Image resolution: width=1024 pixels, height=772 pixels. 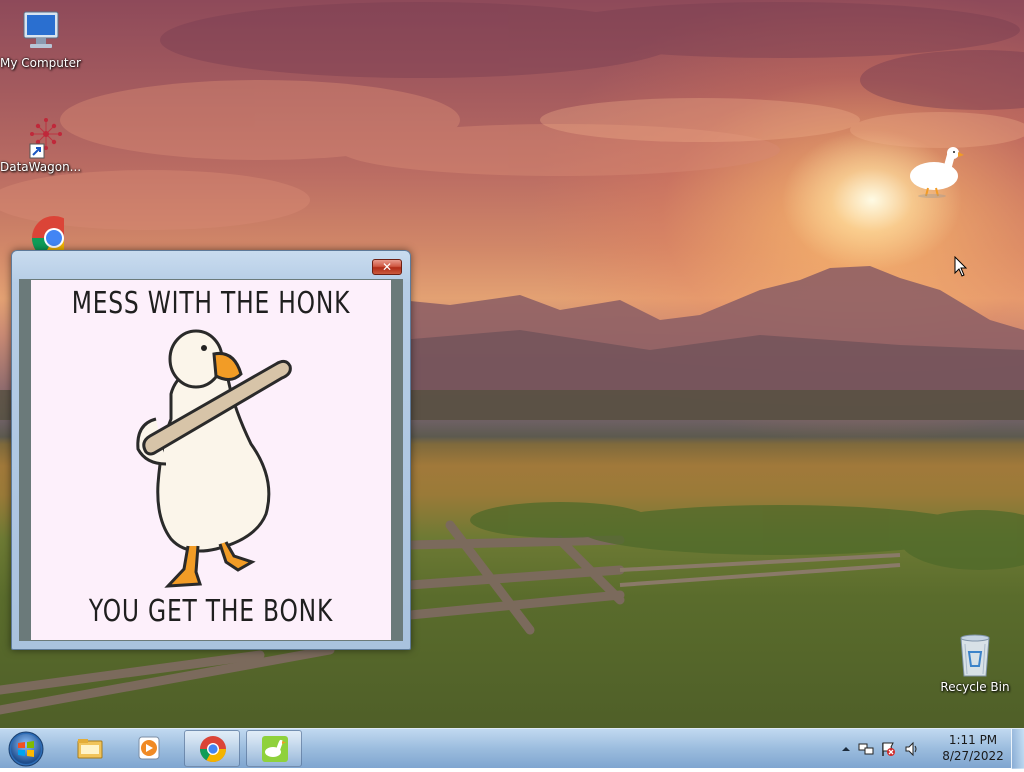 I want to click on goose-with-bat-illustration, so click(x=214, y=458).